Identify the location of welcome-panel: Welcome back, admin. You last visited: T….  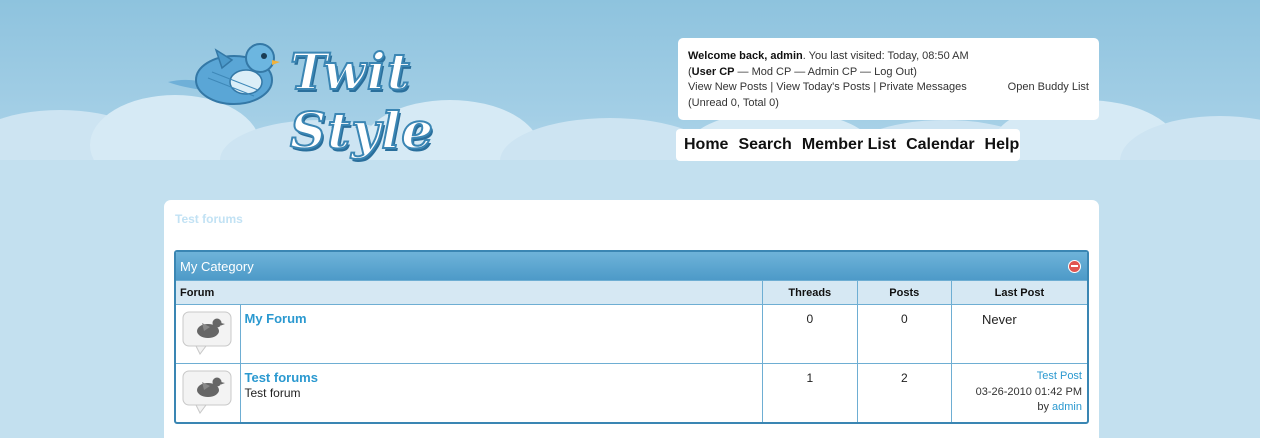
(888, 79).